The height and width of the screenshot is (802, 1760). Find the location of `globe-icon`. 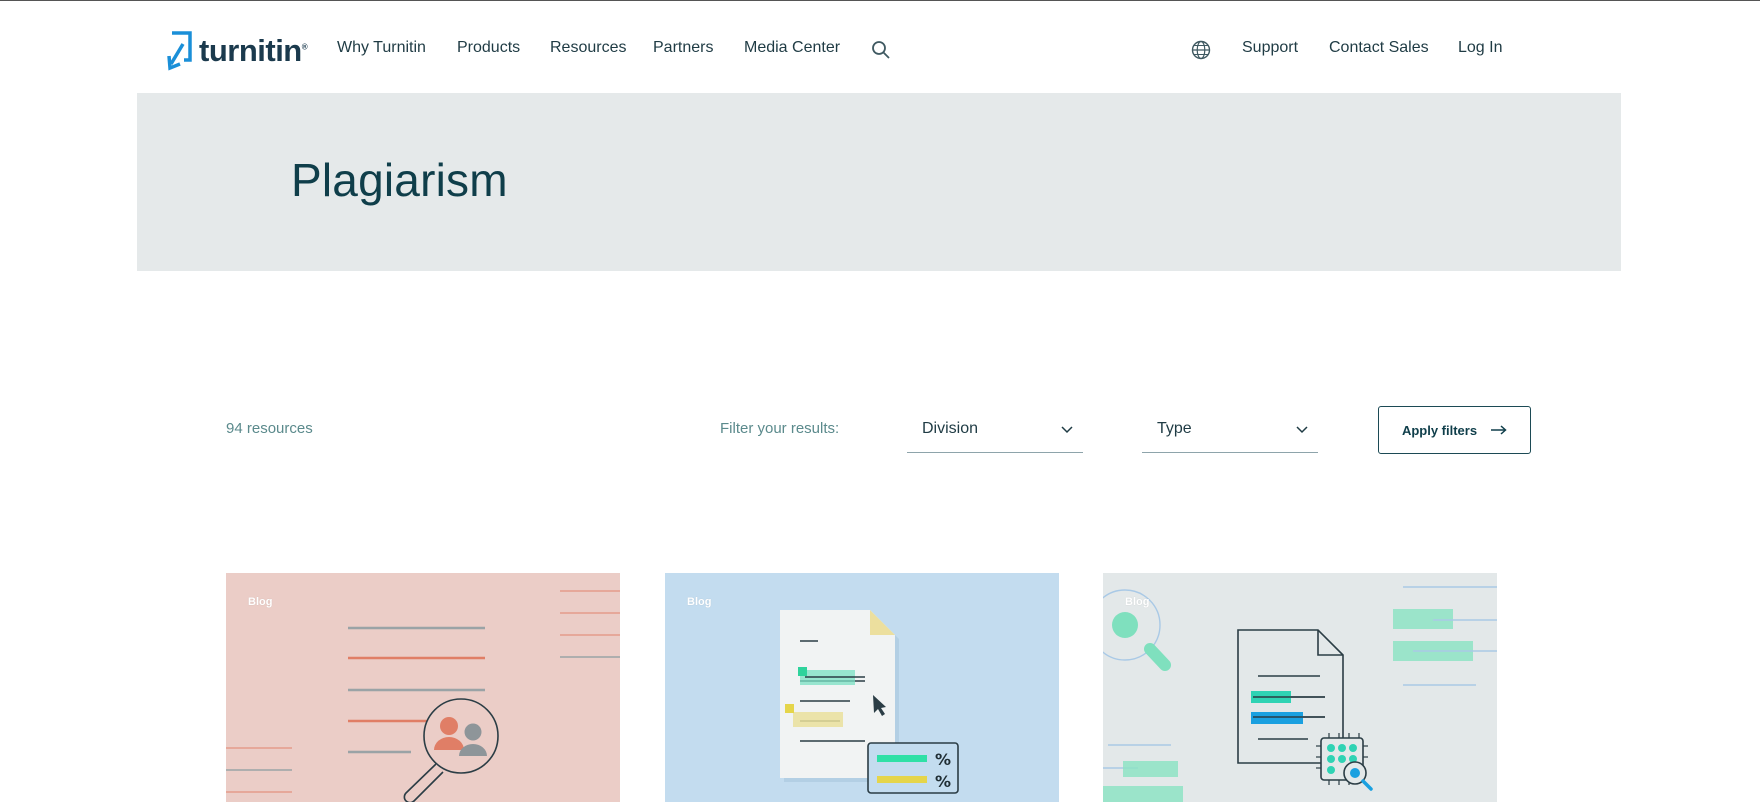

globe-icon is located at coordinates (1201, 50).